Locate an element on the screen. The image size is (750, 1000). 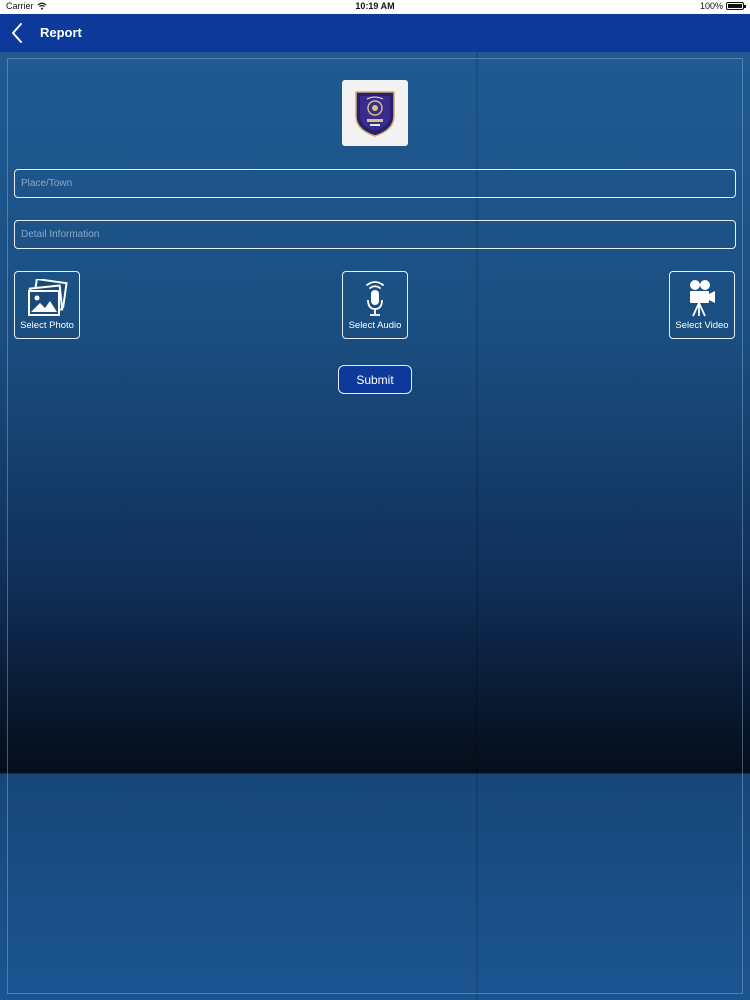
back-button is located at coordinates (17, 33).